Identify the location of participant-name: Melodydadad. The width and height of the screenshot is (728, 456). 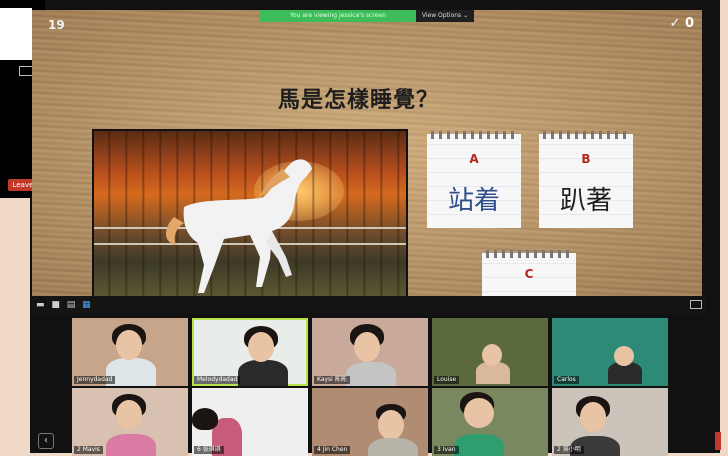
(217, 380).